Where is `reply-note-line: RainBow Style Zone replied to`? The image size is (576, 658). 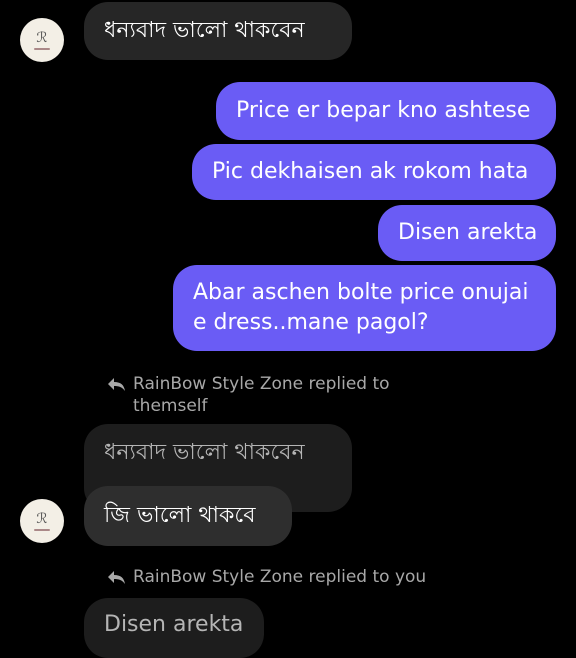 reply-note-line: RainBow Style Zone replied to is located at coordinates (261, 384).